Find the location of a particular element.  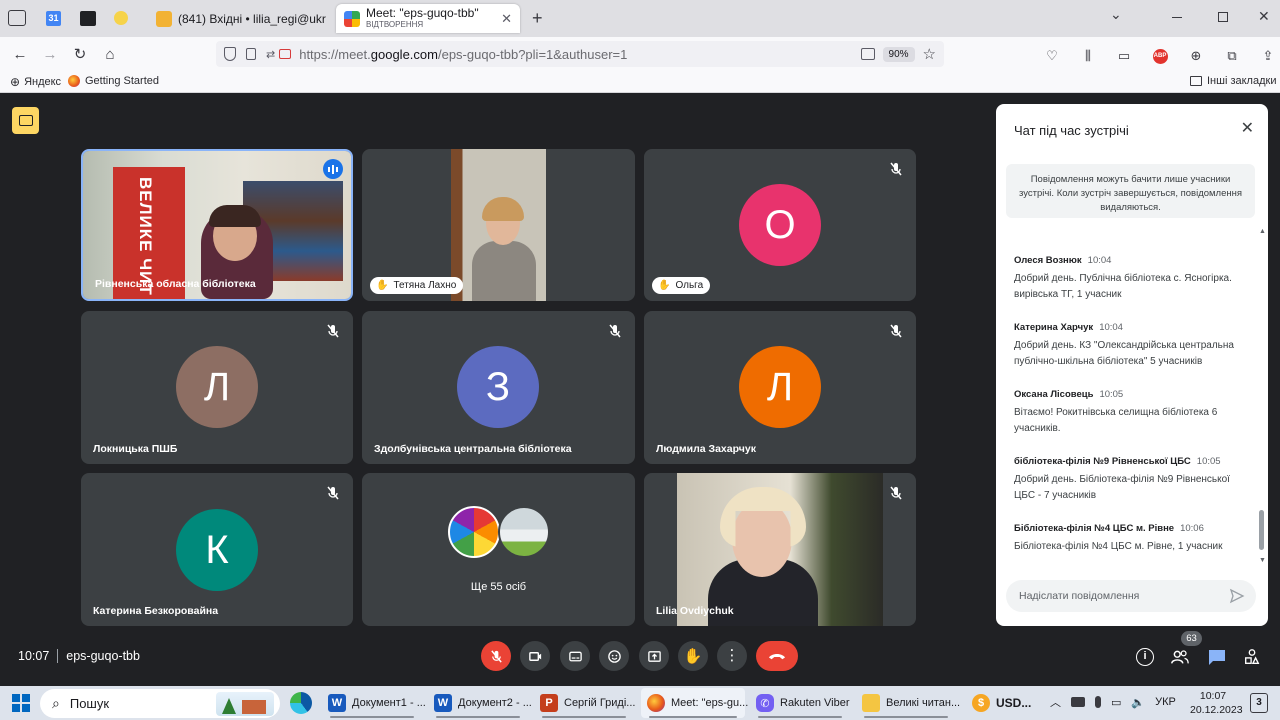

chat-scrollbar: ▲ ▼ is located at coordinates (1261, 396).